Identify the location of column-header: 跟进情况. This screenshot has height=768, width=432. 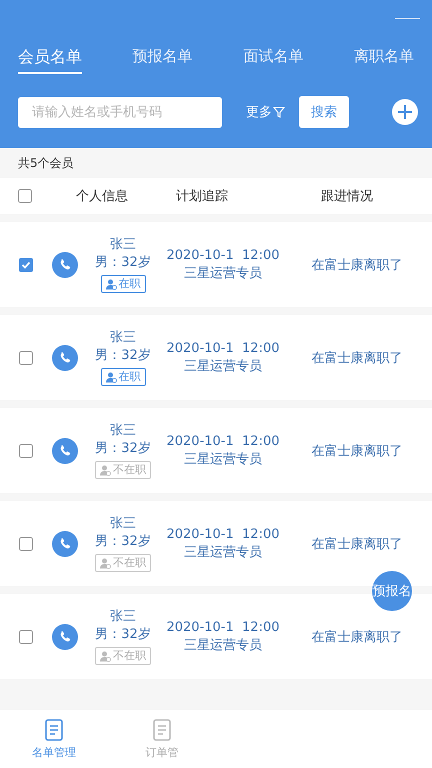
(347, 196).